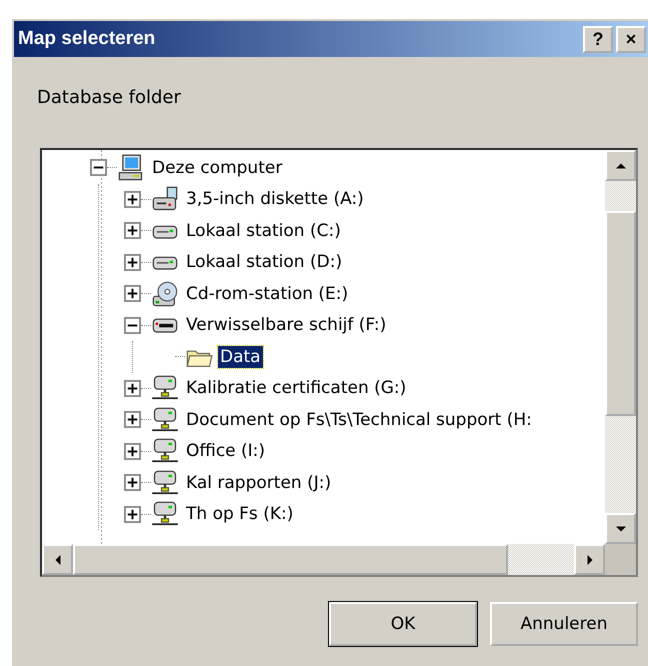 The width and height of the screenshot is (648, 666). I want to click on tree-item: Data, so click(240, 357).